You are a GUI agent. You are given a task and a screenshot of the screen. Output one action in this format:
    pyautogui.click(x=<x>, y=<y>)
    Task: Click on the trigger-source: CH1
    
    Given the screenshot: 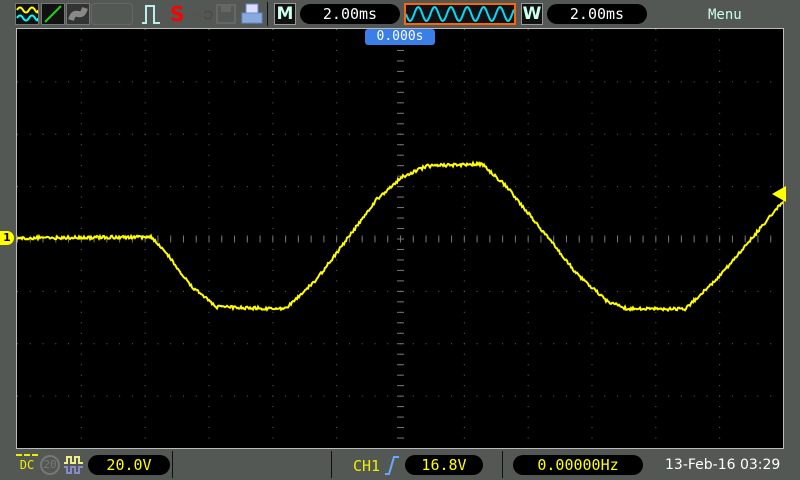 What is the action you would take?
    pyautogui.click(x=366, y=466)
    